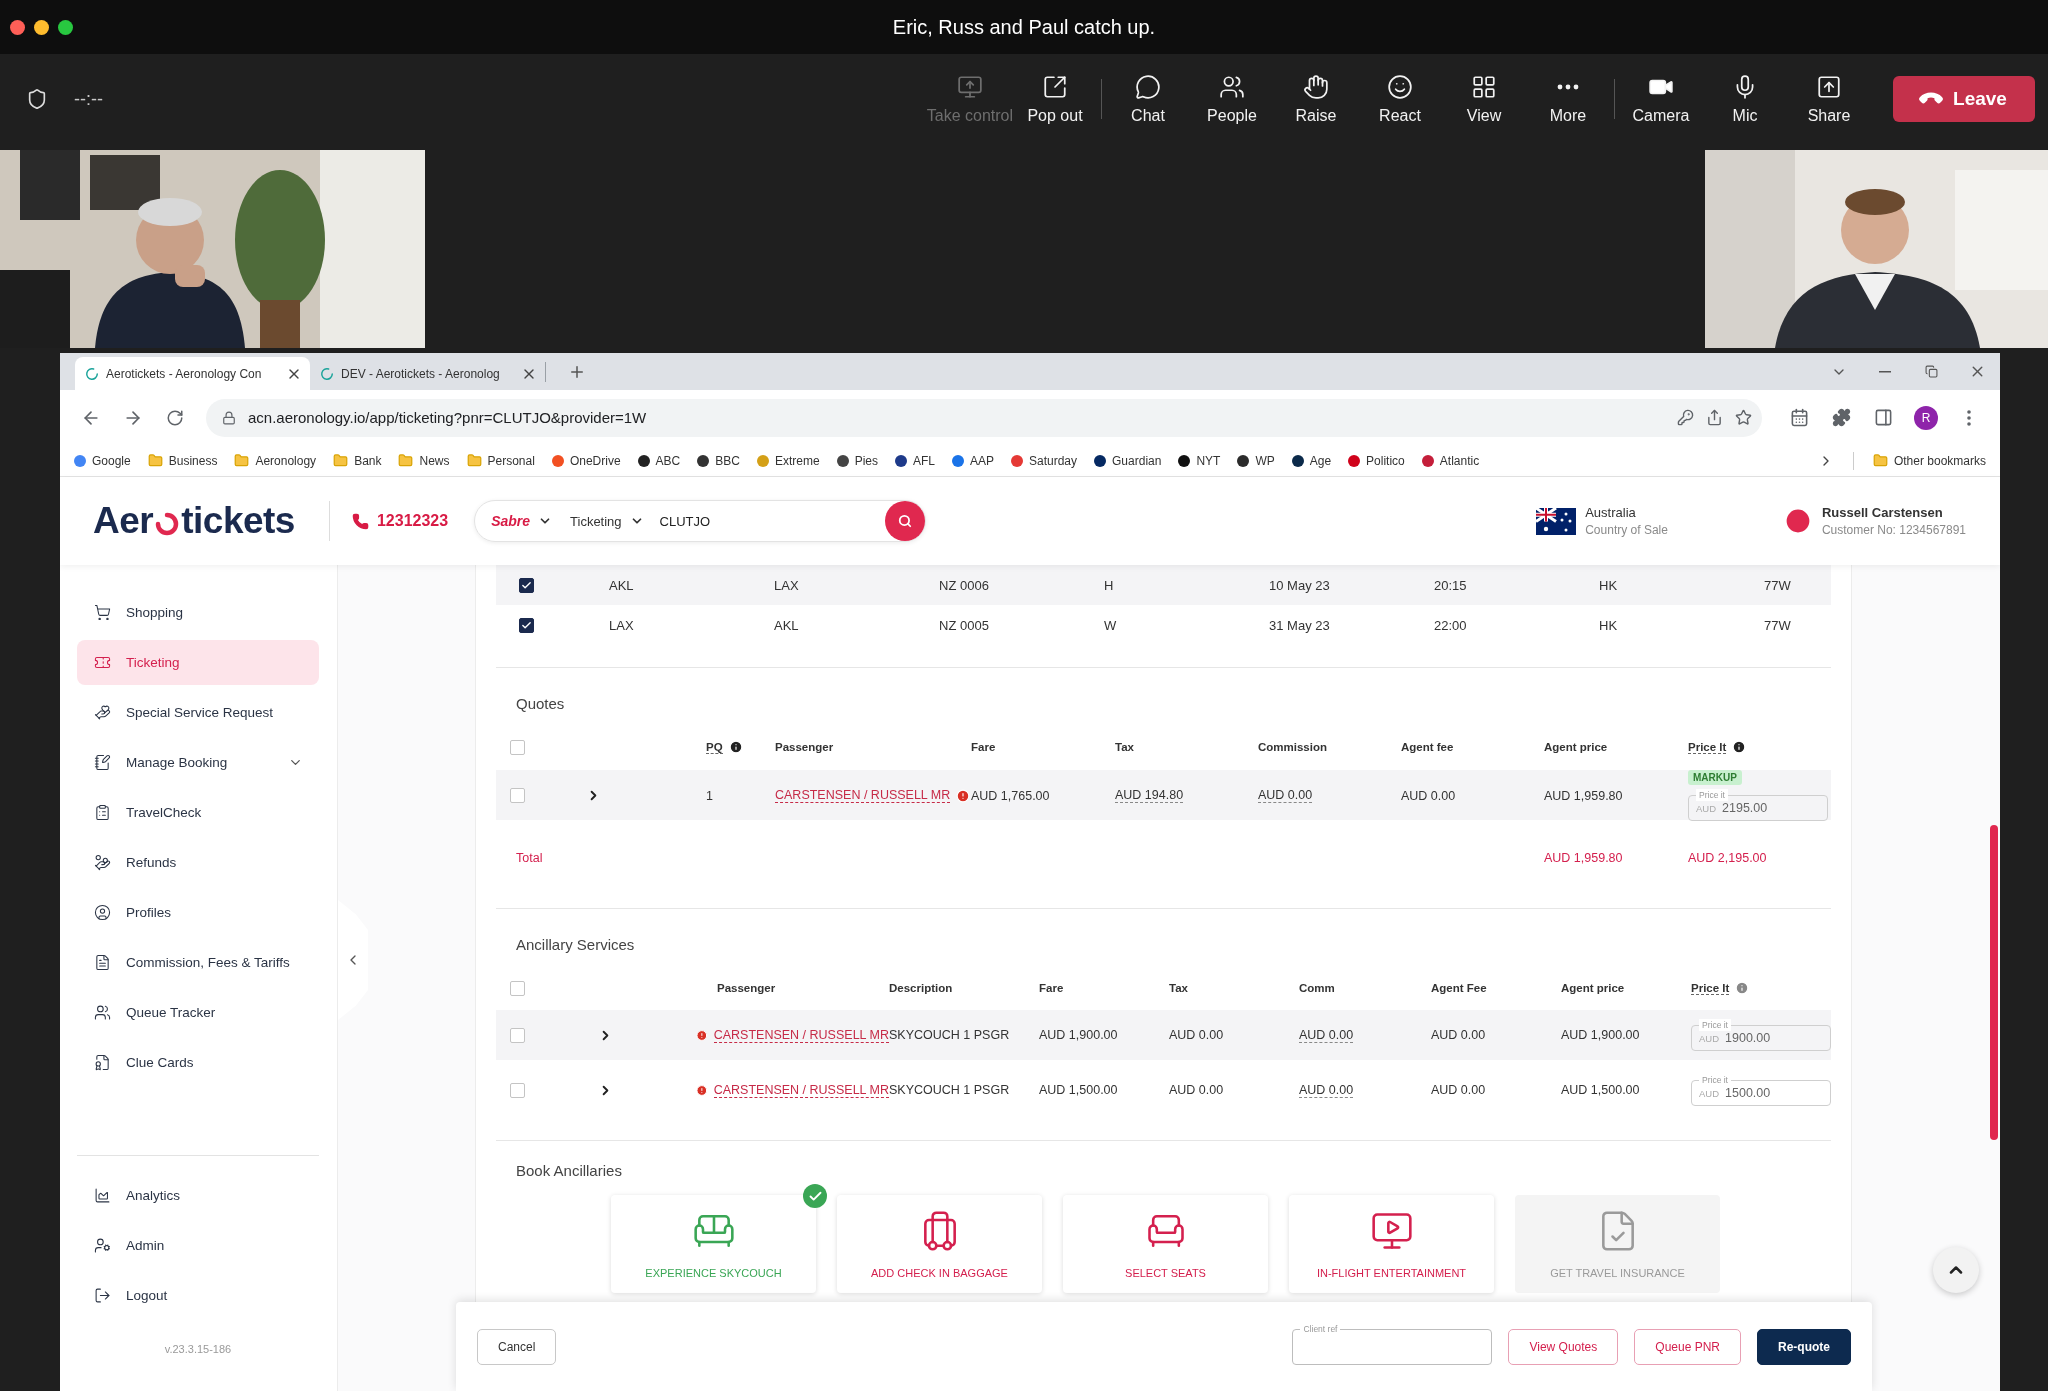 The width and height of the screenshot is (2048, 1391). I want to click on sidebar-item: Shopping, so click(198, 612).